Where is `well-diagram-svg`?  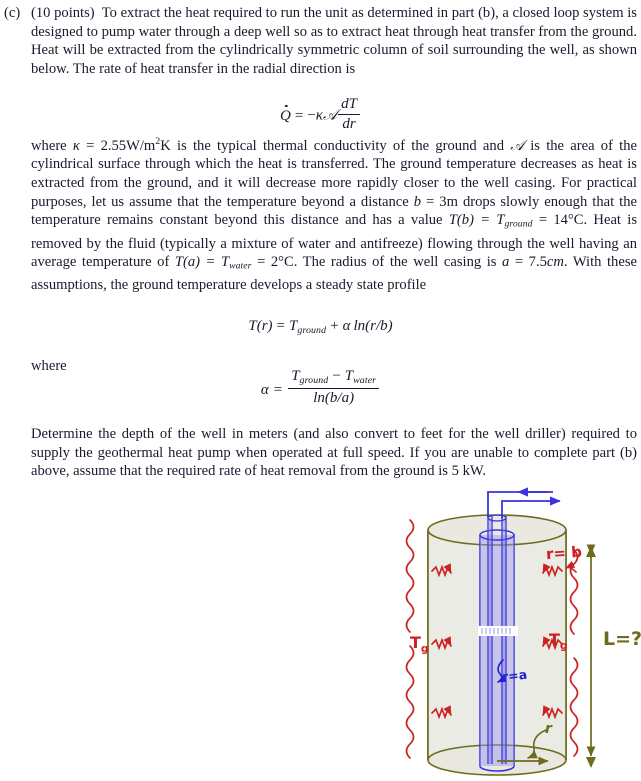 well-diagram-svg is located at coordinates (500, 631).